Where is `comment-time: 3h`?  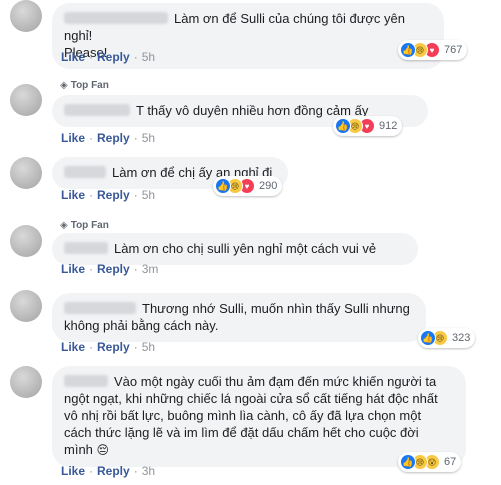 comment-time: 3h is located at coordinates (148, 471).